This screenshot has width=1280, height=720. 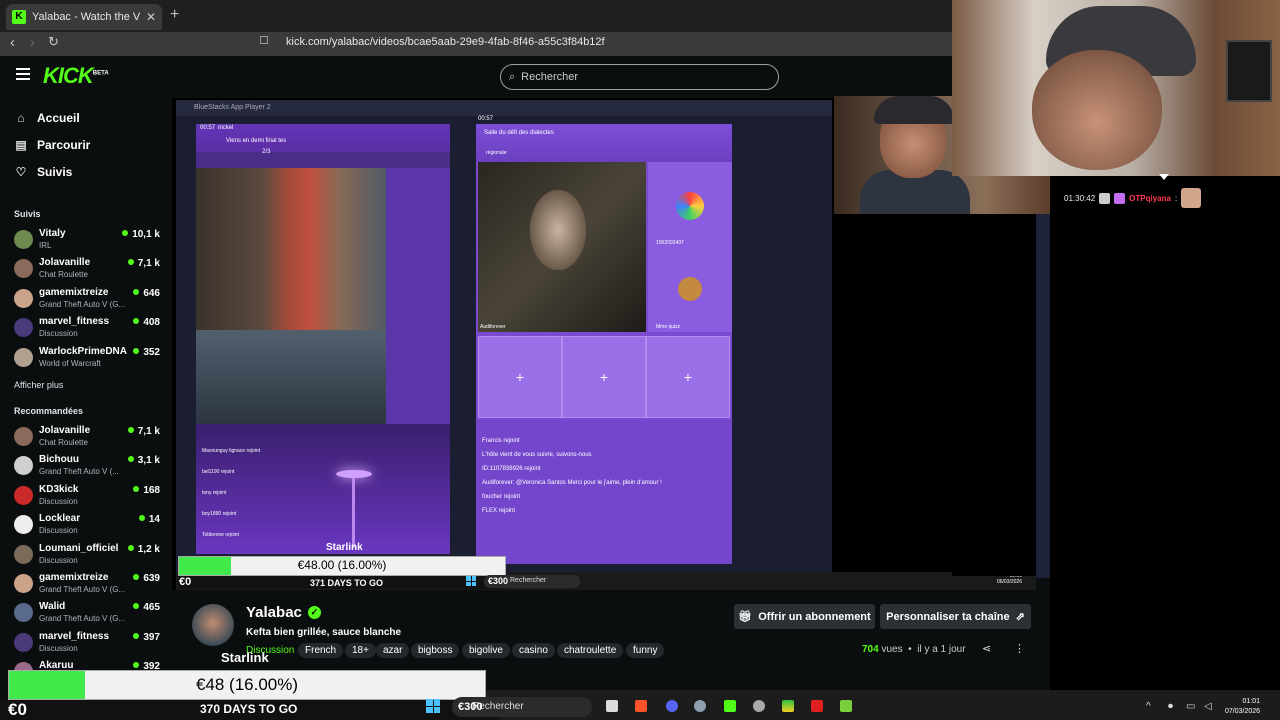 What do you see at coordinates (19, 17) in the screenshot?
I see `kick-favicon-icon: K` at bounding box center [19, 17].